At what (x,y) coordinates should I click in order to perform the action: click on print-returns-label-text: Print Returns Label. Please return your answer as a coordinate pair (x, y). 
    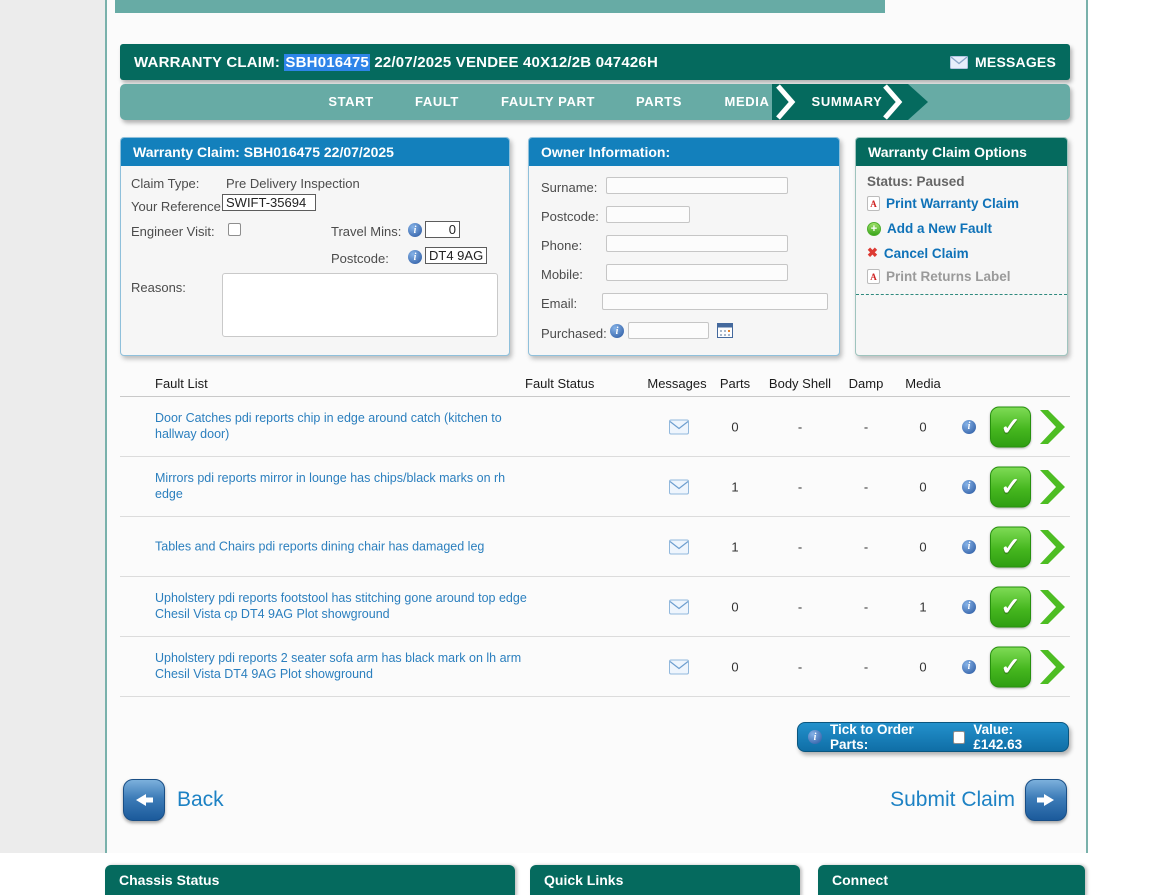
    Looking at the image, I should click on (948, 276).